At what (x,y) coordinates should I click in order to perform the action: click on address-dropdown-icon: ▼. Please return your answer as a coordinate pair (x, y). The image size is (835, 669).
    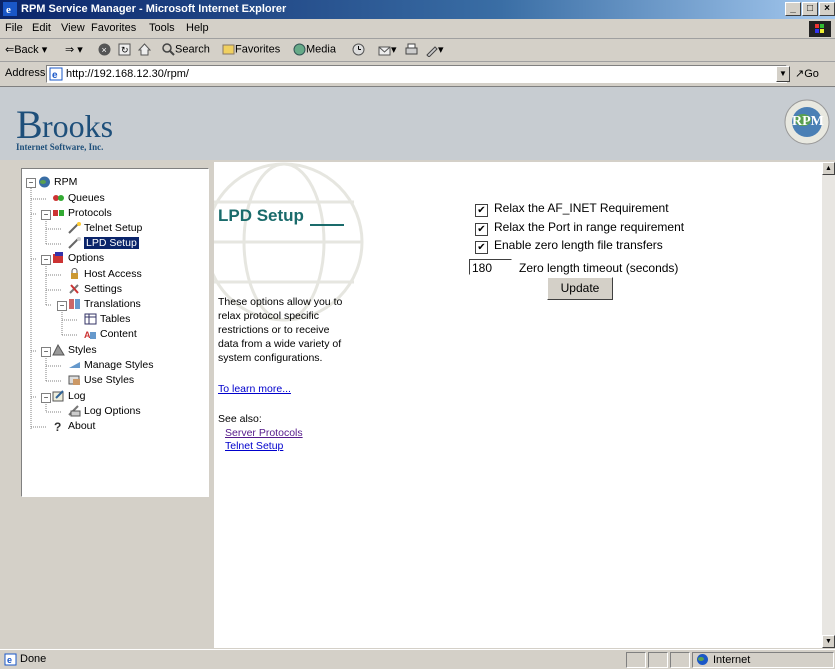
    Looking at the image, I should click on (783, 74).